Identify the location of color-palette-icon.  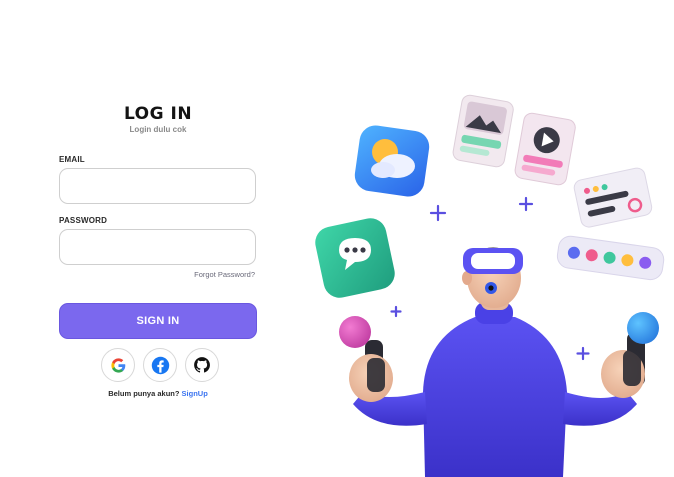
(610, 258).